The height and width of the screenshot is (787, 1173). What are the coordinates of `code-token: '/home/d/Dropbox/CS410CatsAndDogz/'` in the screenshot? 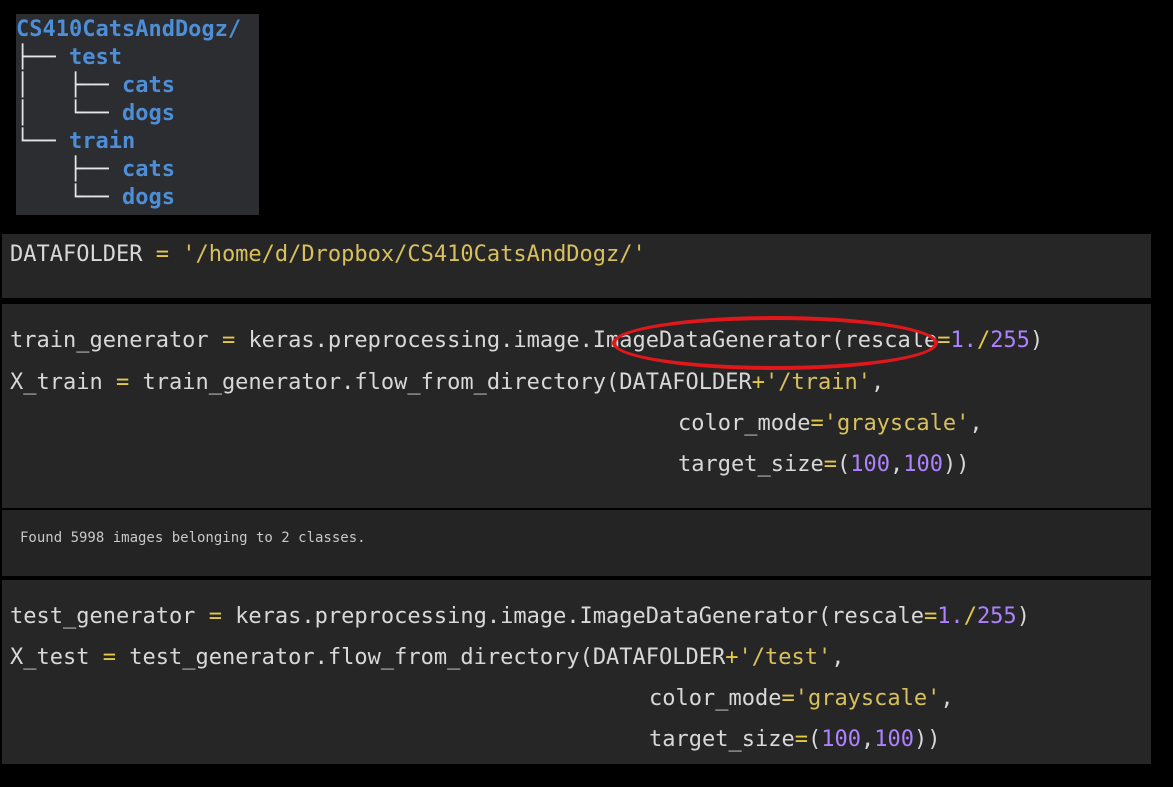 It's located at (414, 254).